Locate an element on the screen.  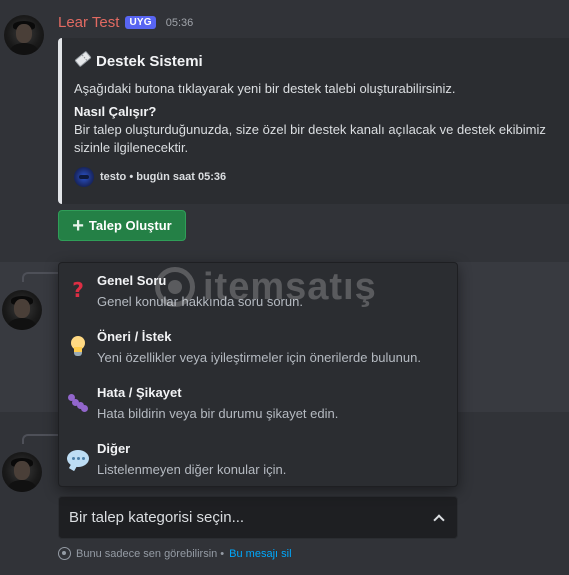
bug-icon is located at coordinates (78, 402).